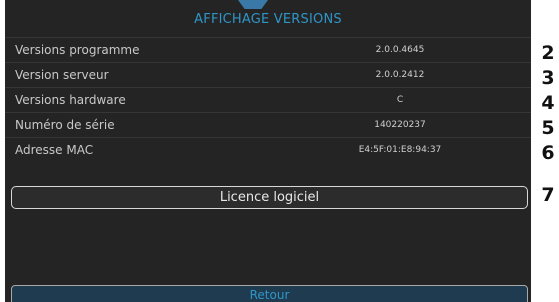 The width and height of the screenshot is (559, 302). Describe the element at coordinates (548, 128) in the screenshot. I see `callout-5: 5` at that location.